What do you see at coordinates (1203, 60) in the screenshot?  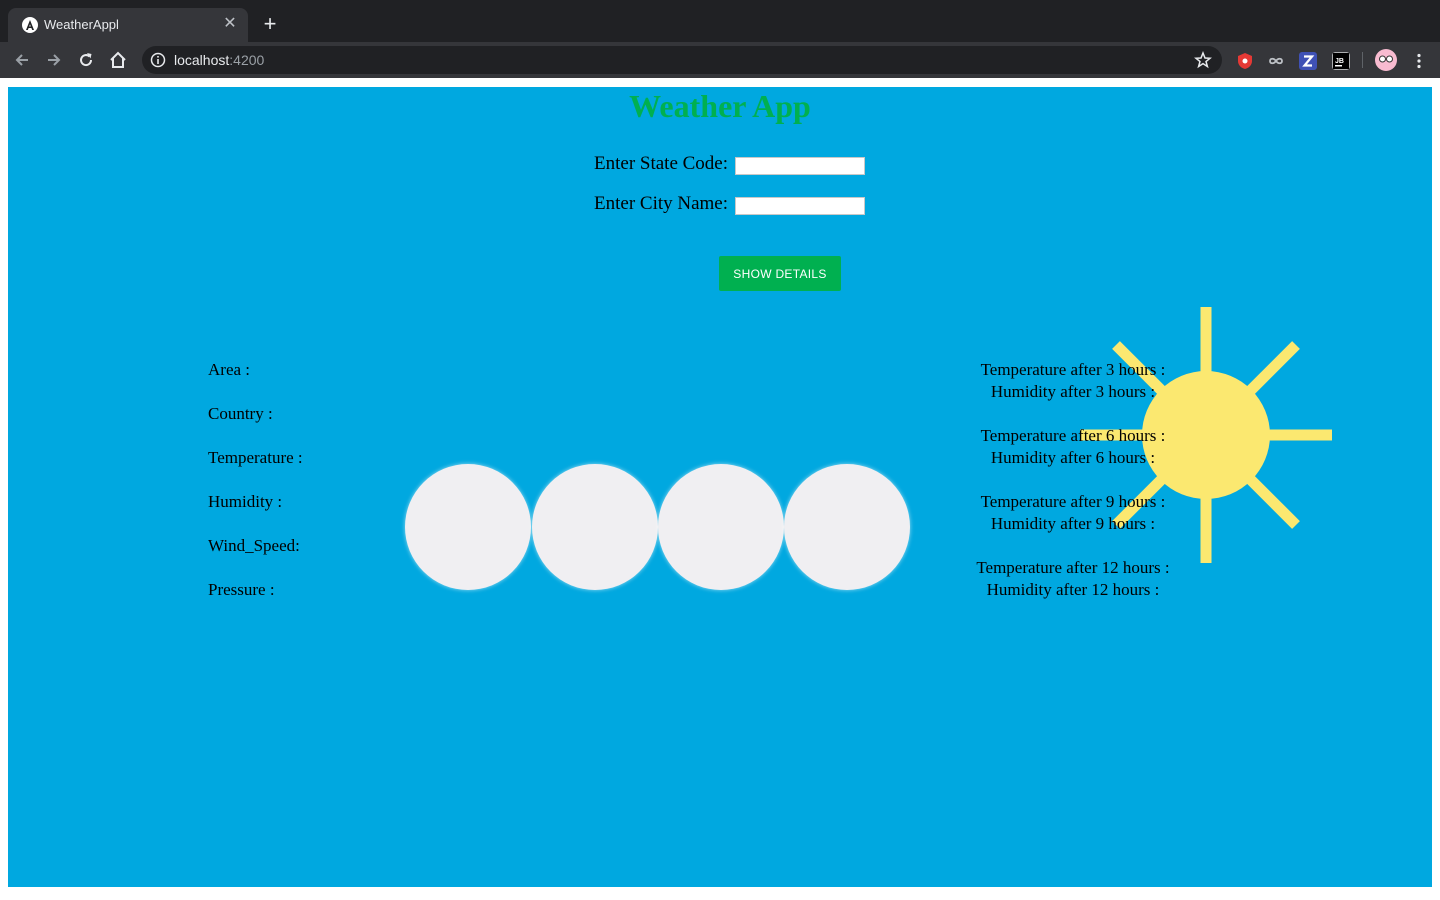 I see `bookmark-star-icon` at bounding box center [1203, 60].